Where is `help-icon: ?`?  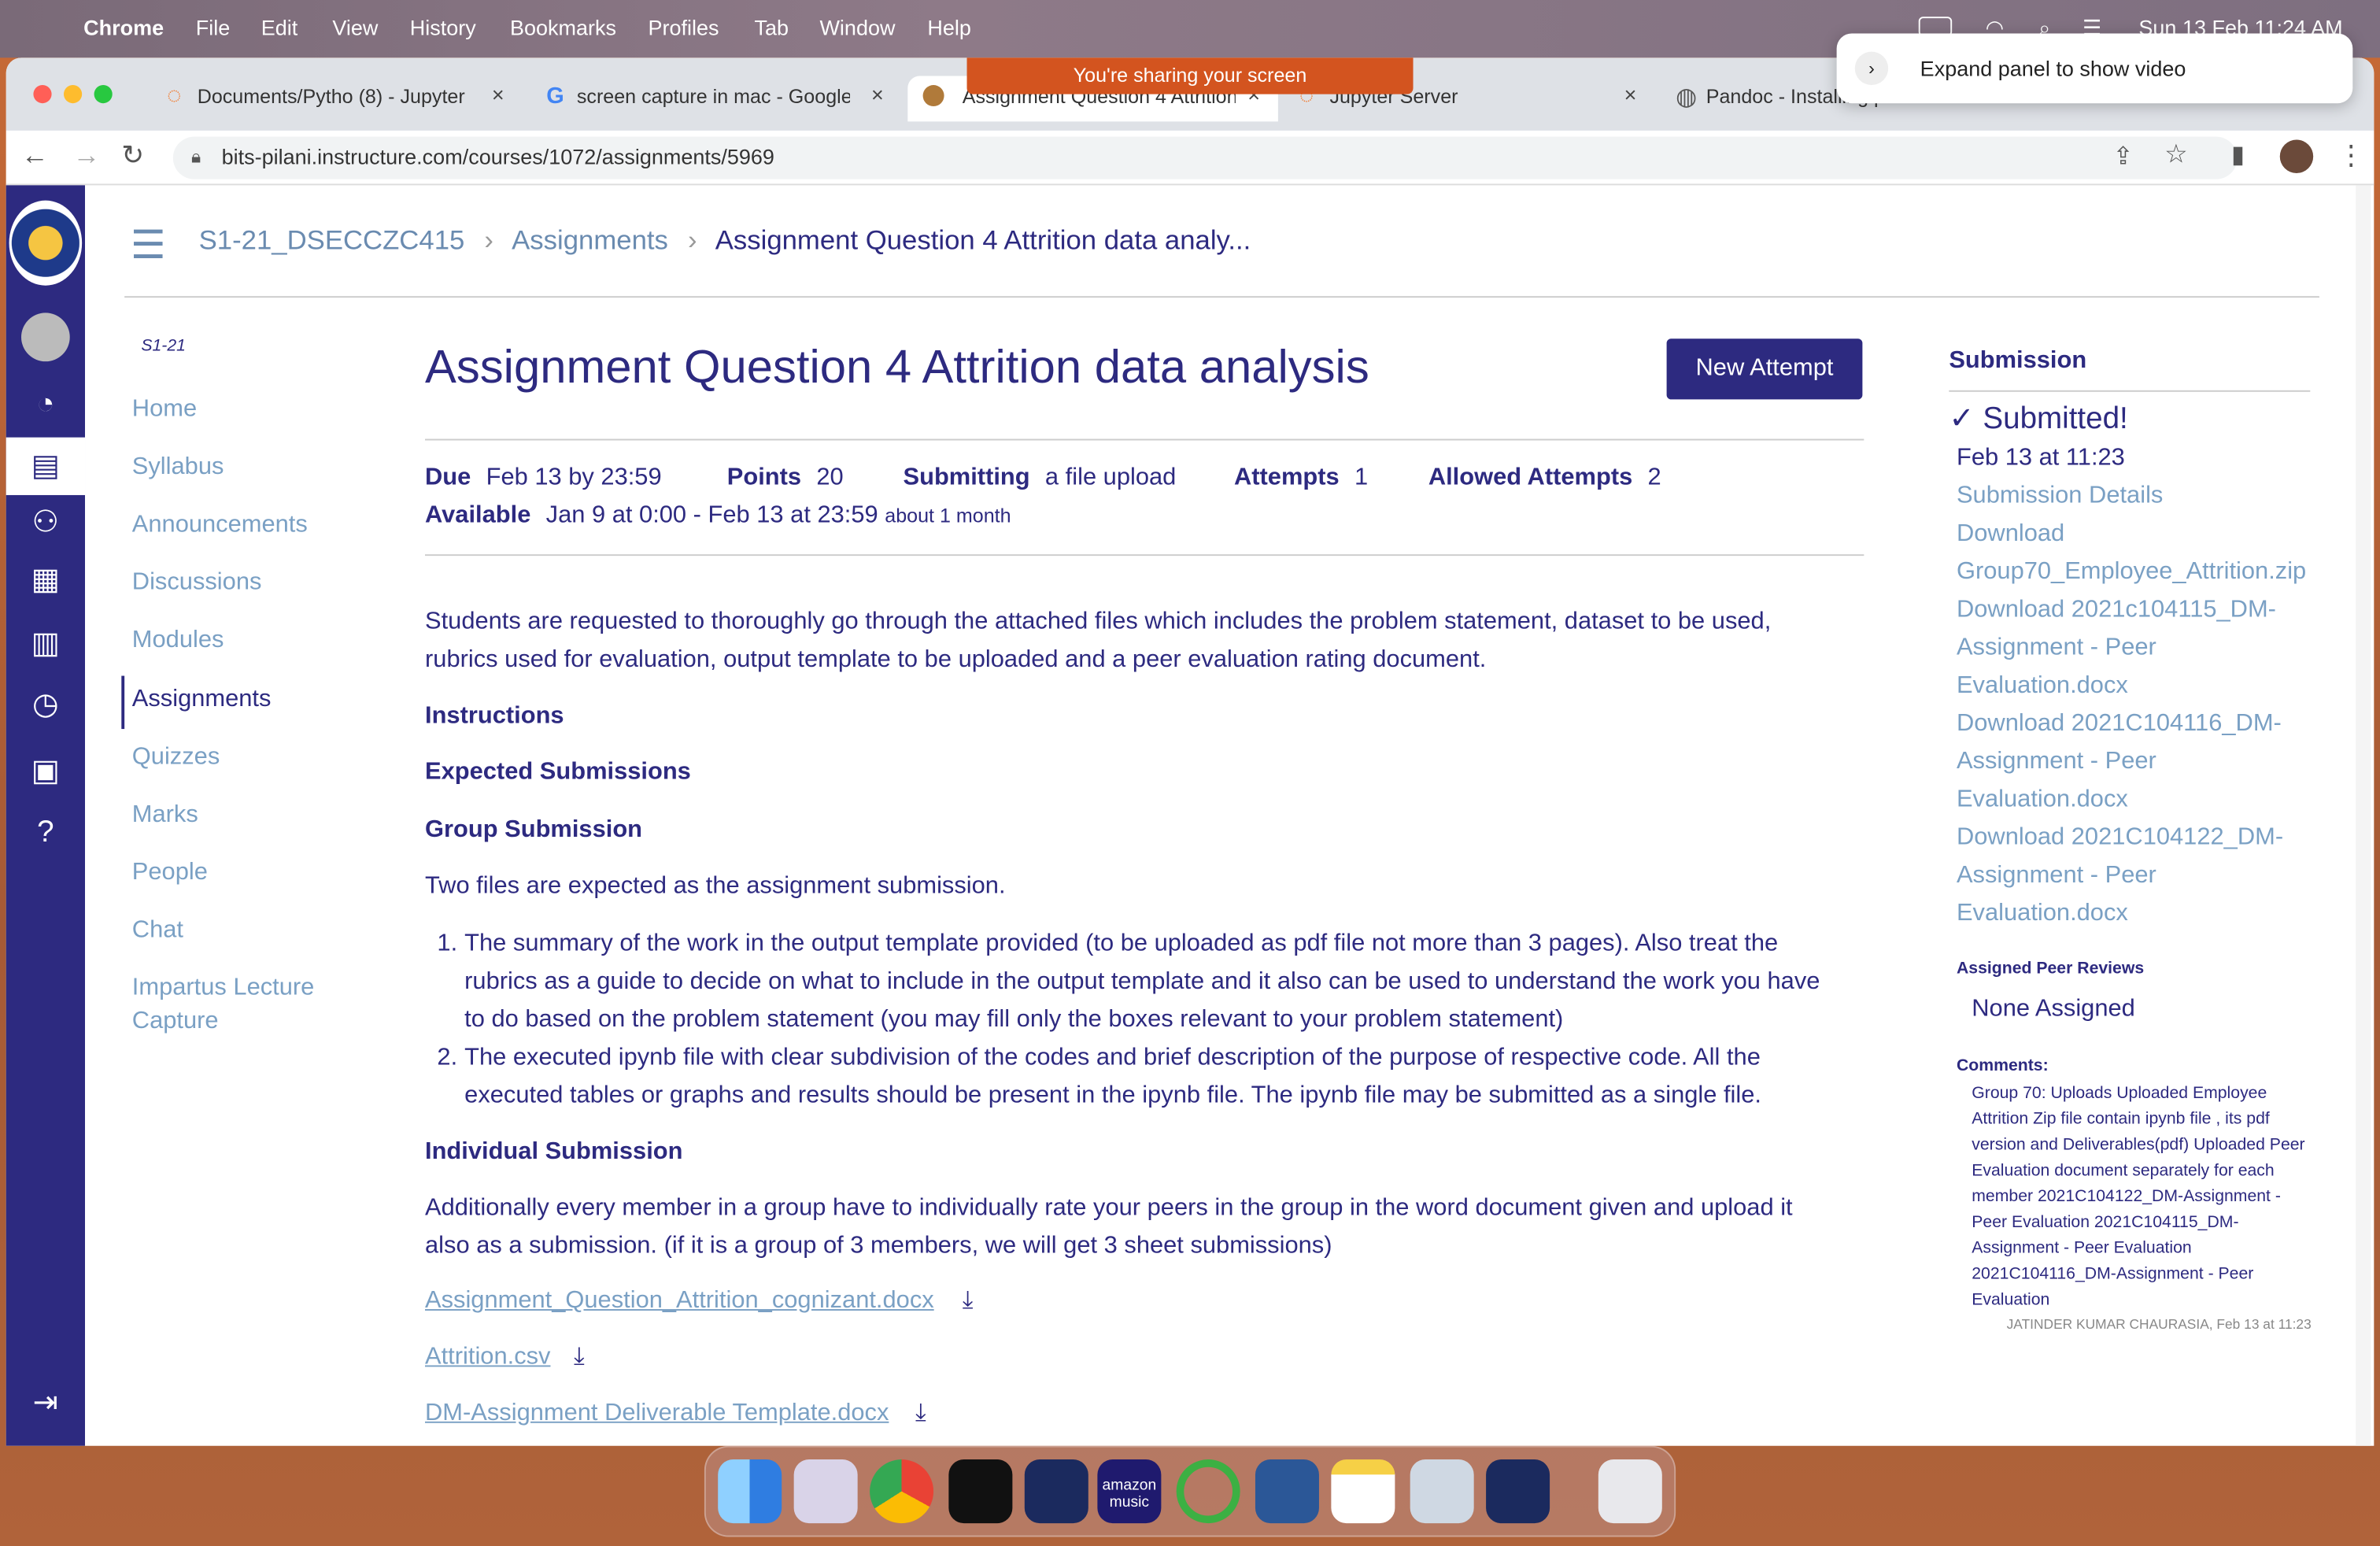
help-icon: ? is located at coordinates (45, 832).